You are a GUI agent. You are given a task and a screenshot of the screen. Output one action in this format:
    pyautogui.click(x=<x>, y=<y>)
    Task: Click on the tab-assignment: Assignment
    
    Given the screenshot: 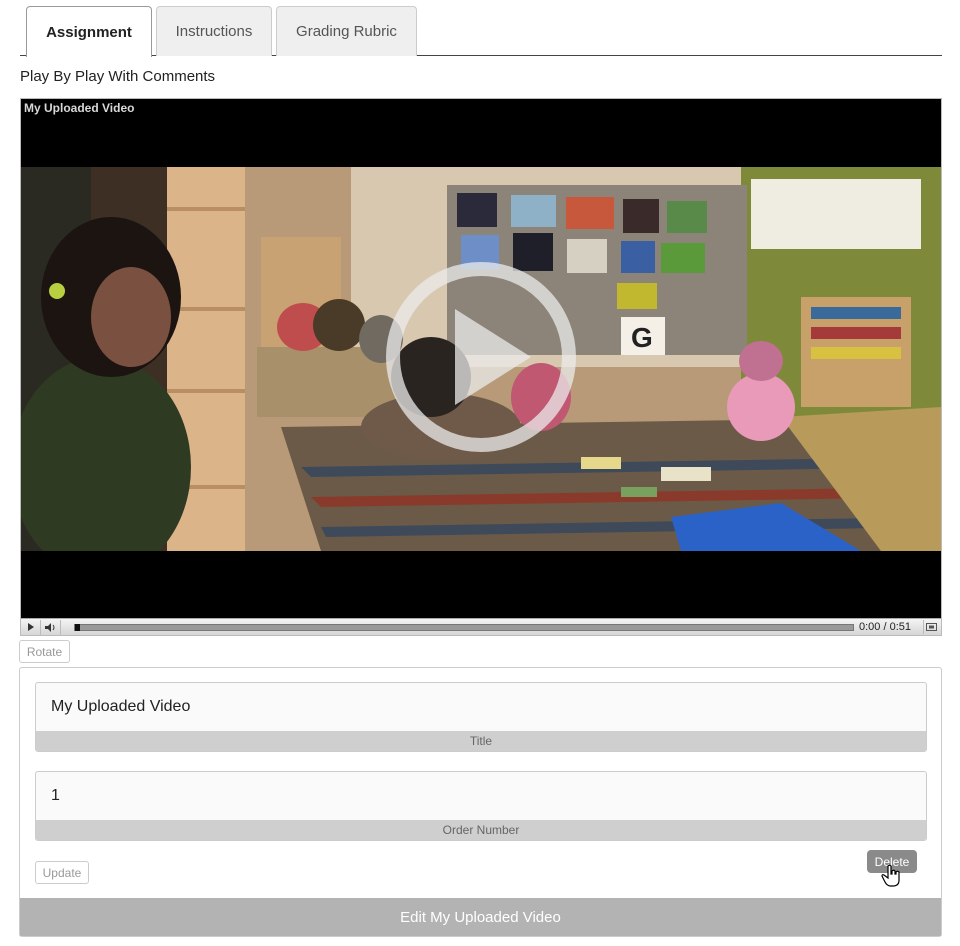 What is the action you would take?
    pyautogui.click(x=89, y=31)
    